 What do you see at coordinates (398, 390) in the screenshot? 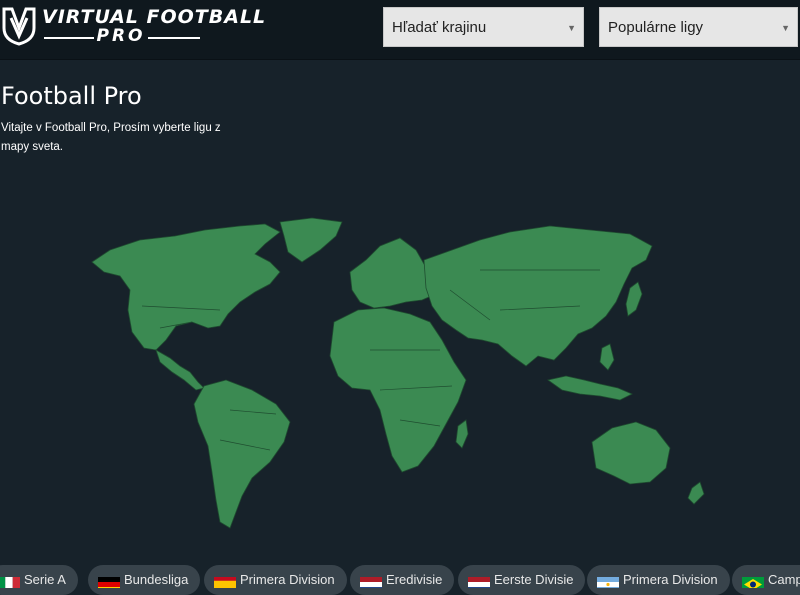
I see `map-region-africa` at bounding box center [398, 390].